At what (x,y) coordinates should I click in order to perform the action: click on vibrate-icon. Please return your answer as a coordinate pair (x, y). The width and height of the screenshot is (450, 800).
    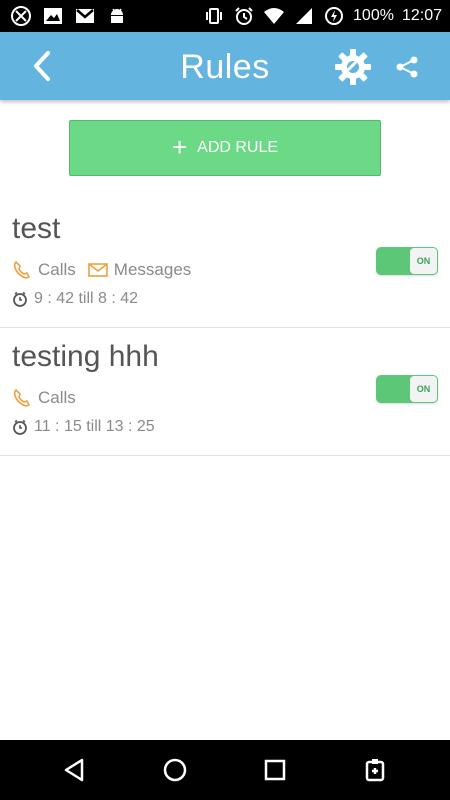
    Looking at the image, I should click on (214, 16).